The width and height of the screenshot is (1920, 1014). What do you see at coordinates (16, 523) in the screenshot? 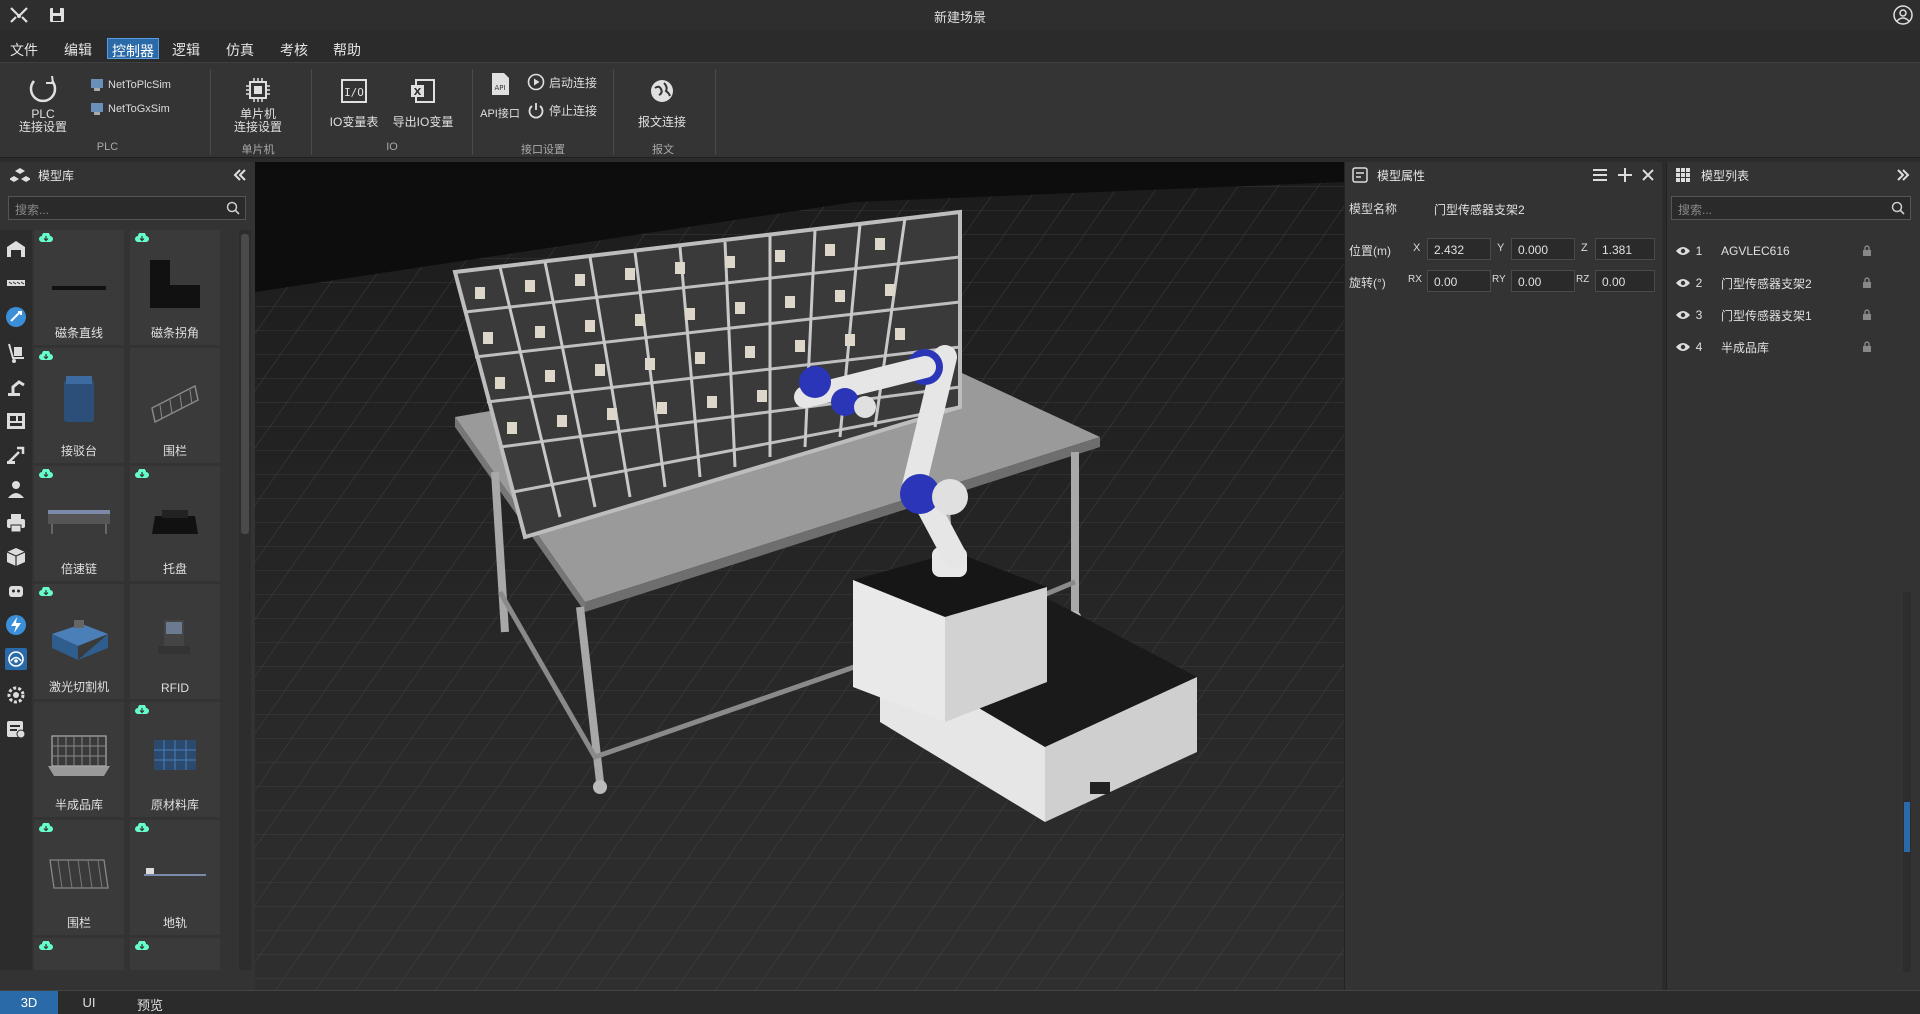
I see `printer-icon` at bounding box center [16, 523].